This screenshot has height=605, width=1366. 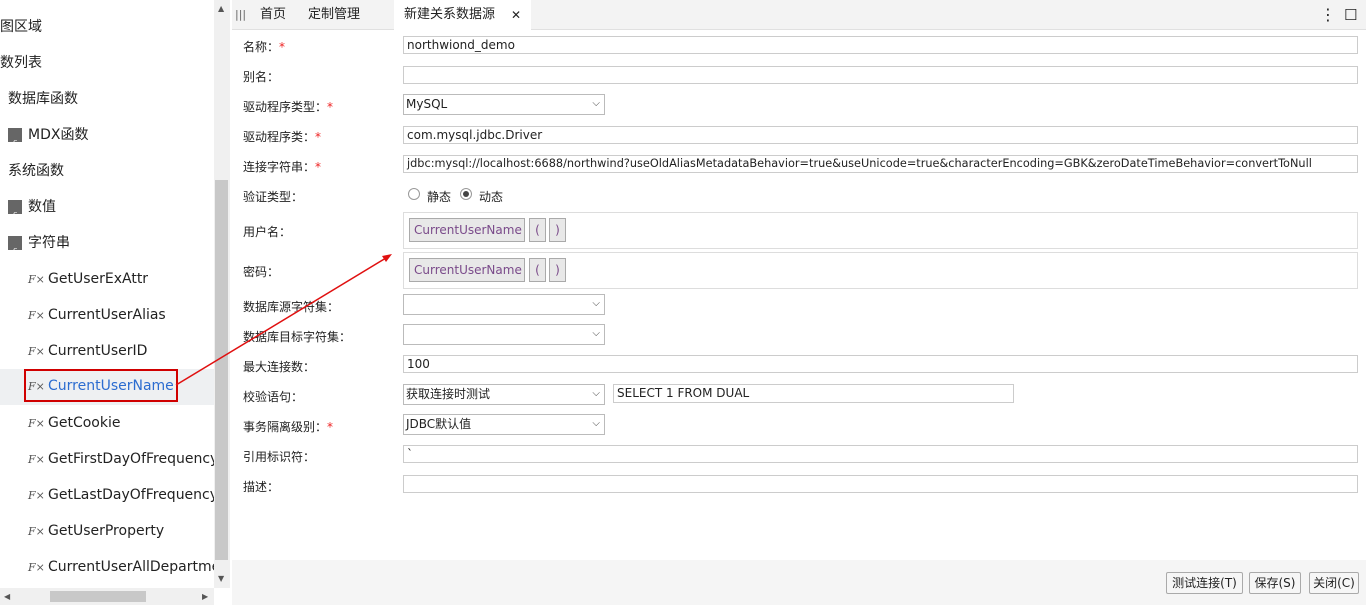 I want to click on annotation-arrow-overlay, so click(x=283, y=320).